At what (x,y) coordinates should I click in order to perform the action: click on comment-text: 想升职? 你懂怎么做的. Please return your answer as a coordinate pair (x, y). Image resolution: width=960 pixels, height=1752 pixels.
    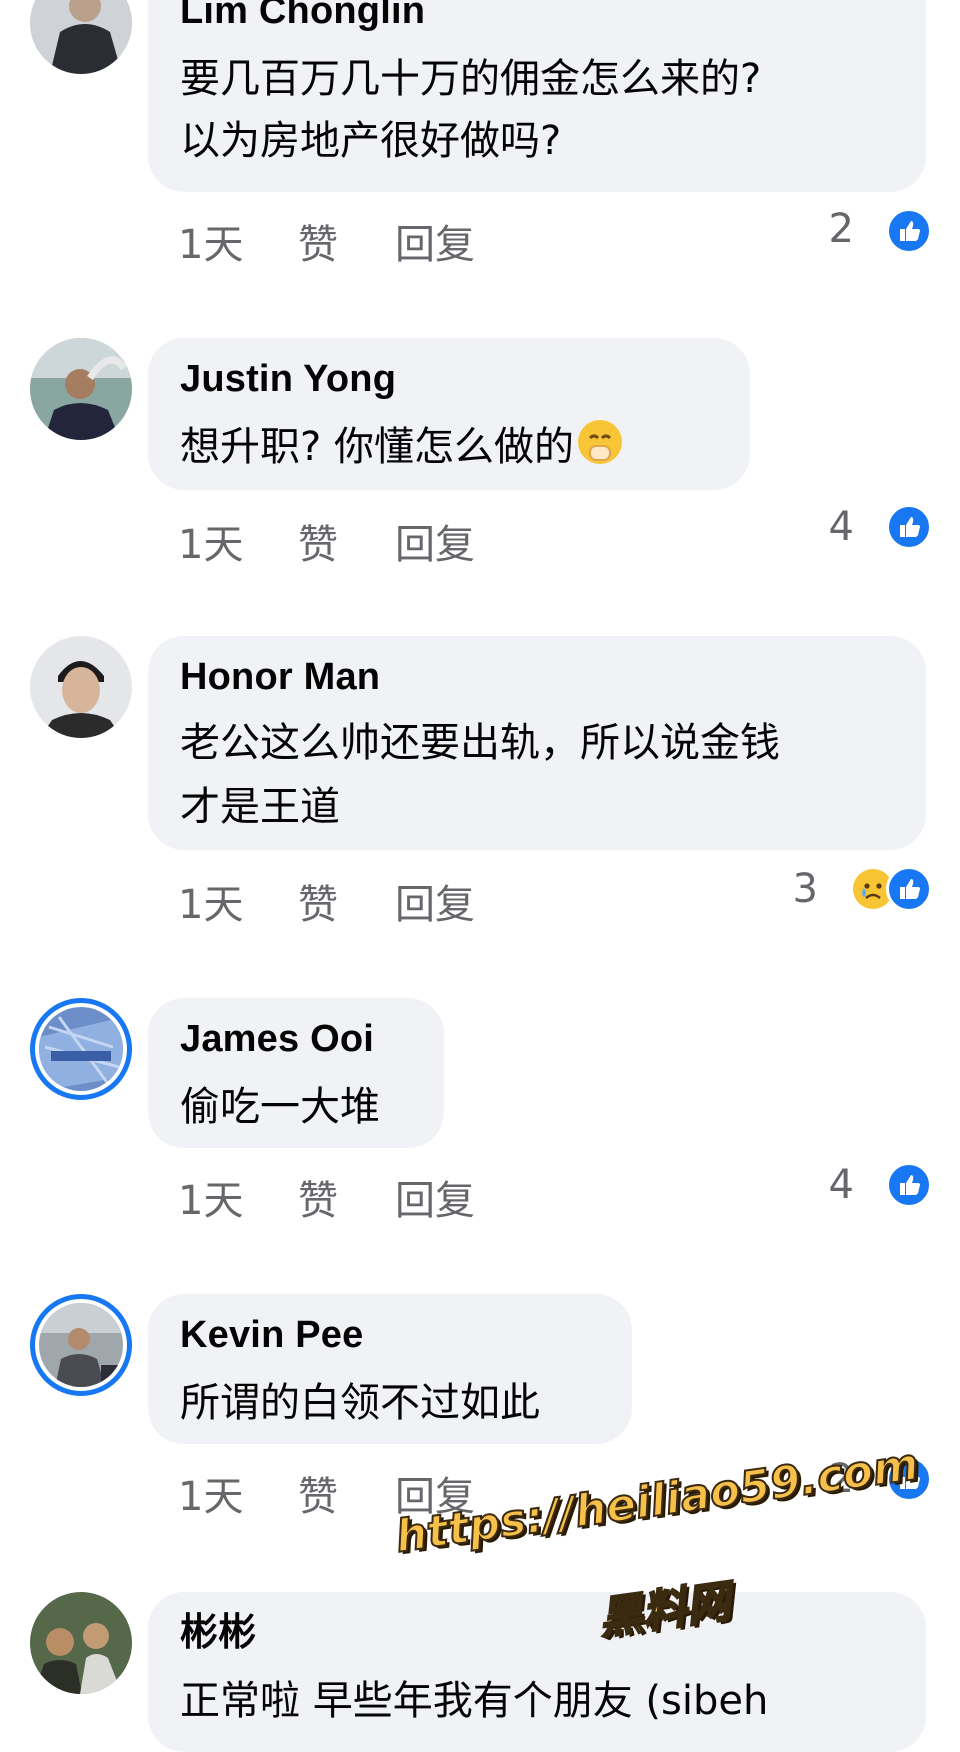
    Looking at the image, I should click on (449, 447).